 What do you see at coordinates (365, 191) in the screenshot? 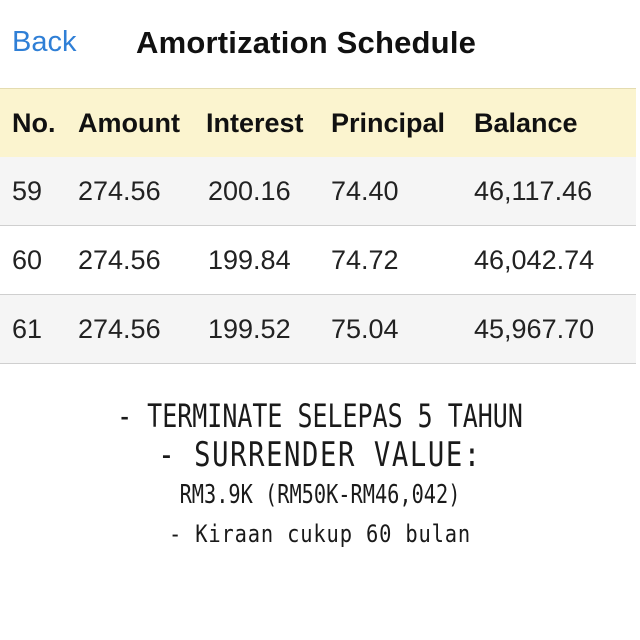
I see `cell-principal: 74.40` at bounding box center [365, 191].